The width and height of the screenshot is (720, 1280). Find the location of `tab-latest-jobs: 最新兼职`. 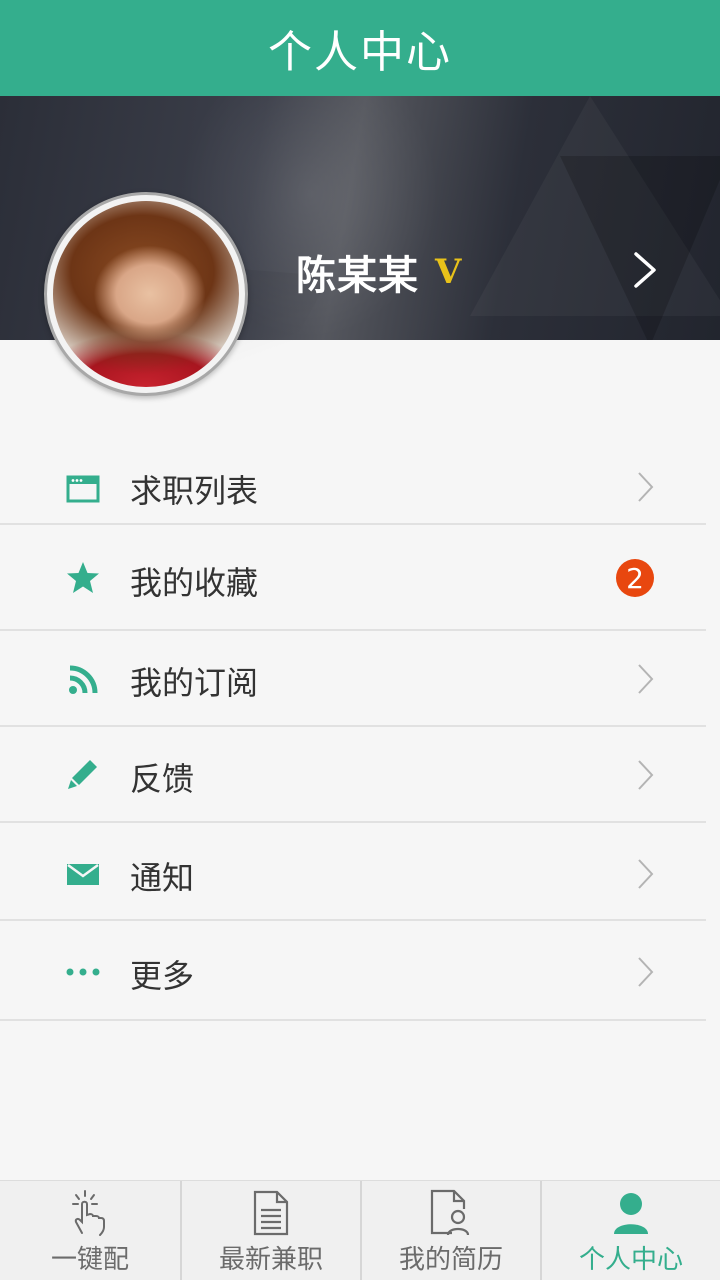

tab-latest-jobs: 最新兼职 is located at coordinates (270, 1230).